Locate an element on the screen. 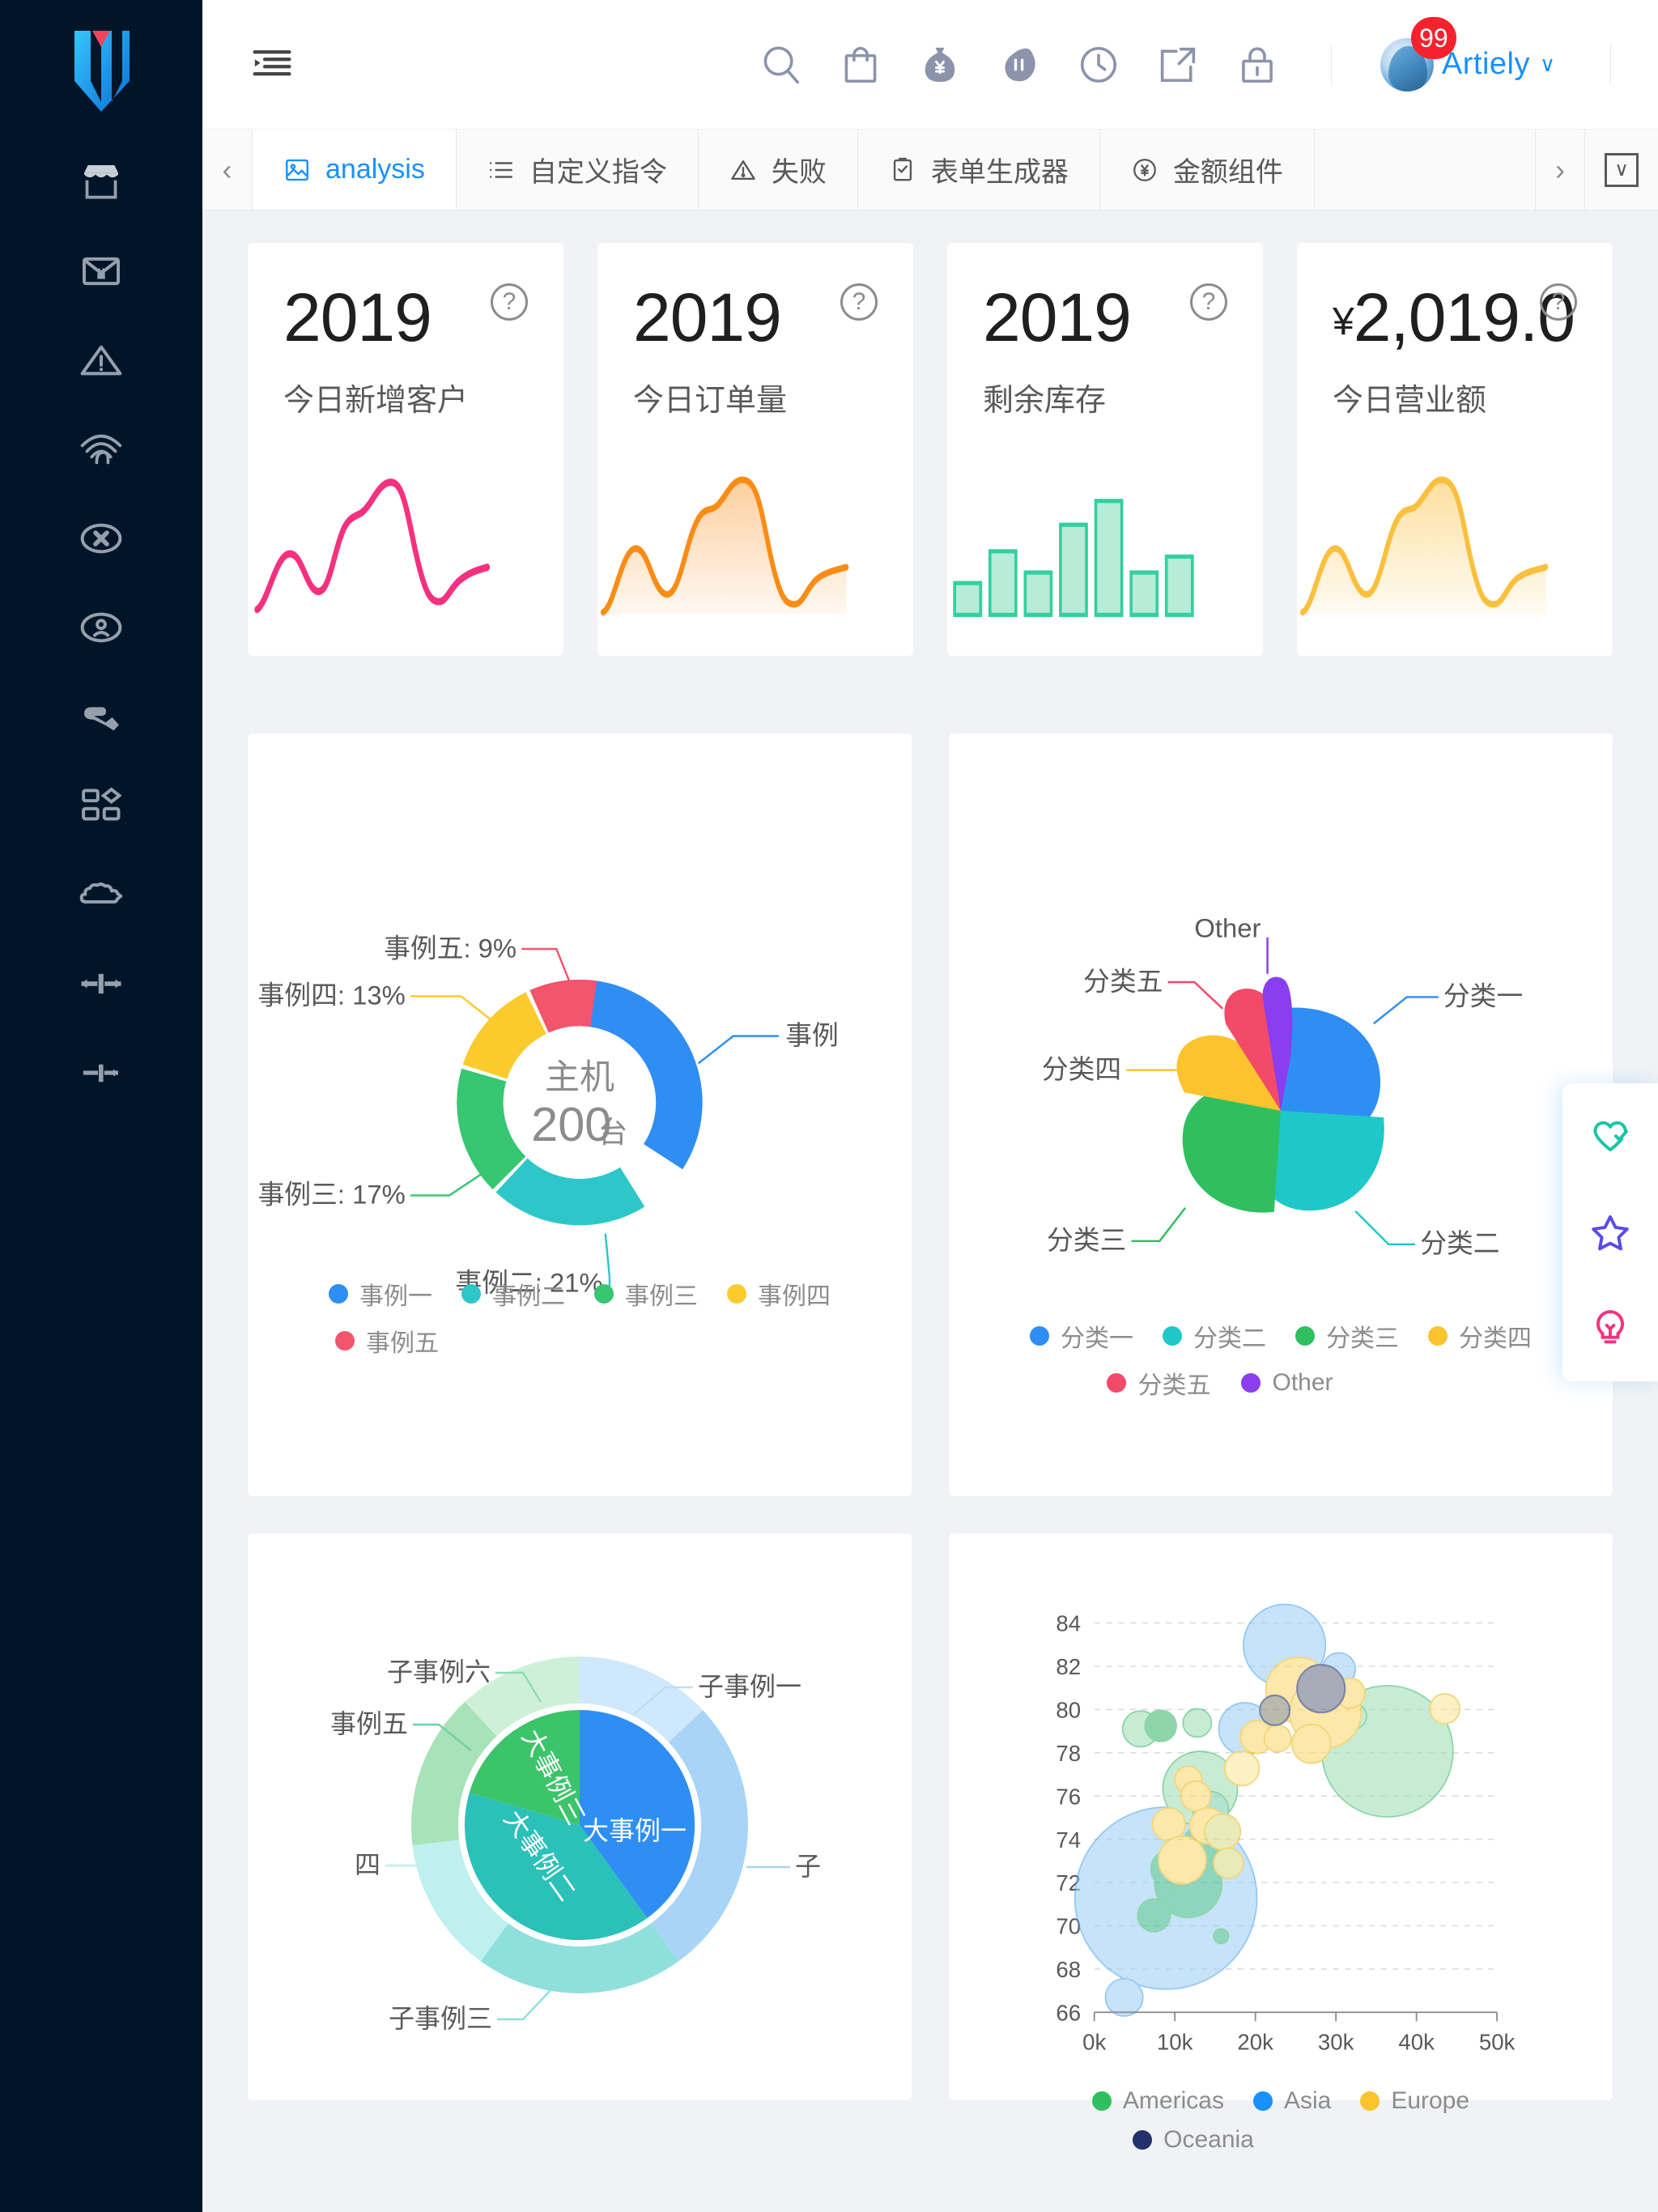 This screenshot has height=2212, width=1658. stat-card-new-customers: 2019 今日新增客户 ? is located at coordinates (405, 450).